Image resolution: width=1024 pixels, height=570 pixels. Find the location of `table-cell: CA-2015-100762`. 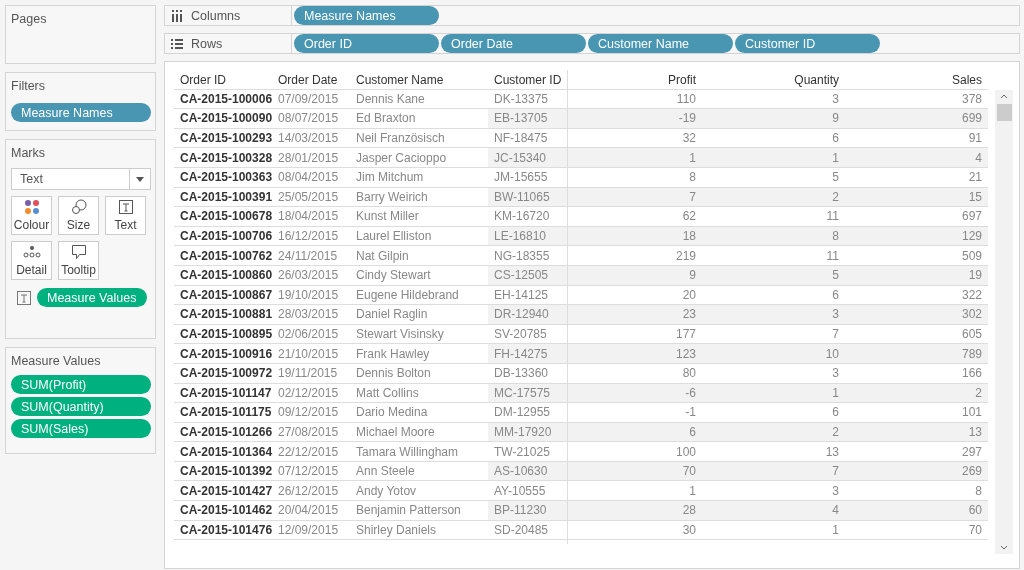

table-cell: CA-2015-100762 is located at coordinates (223, 256).